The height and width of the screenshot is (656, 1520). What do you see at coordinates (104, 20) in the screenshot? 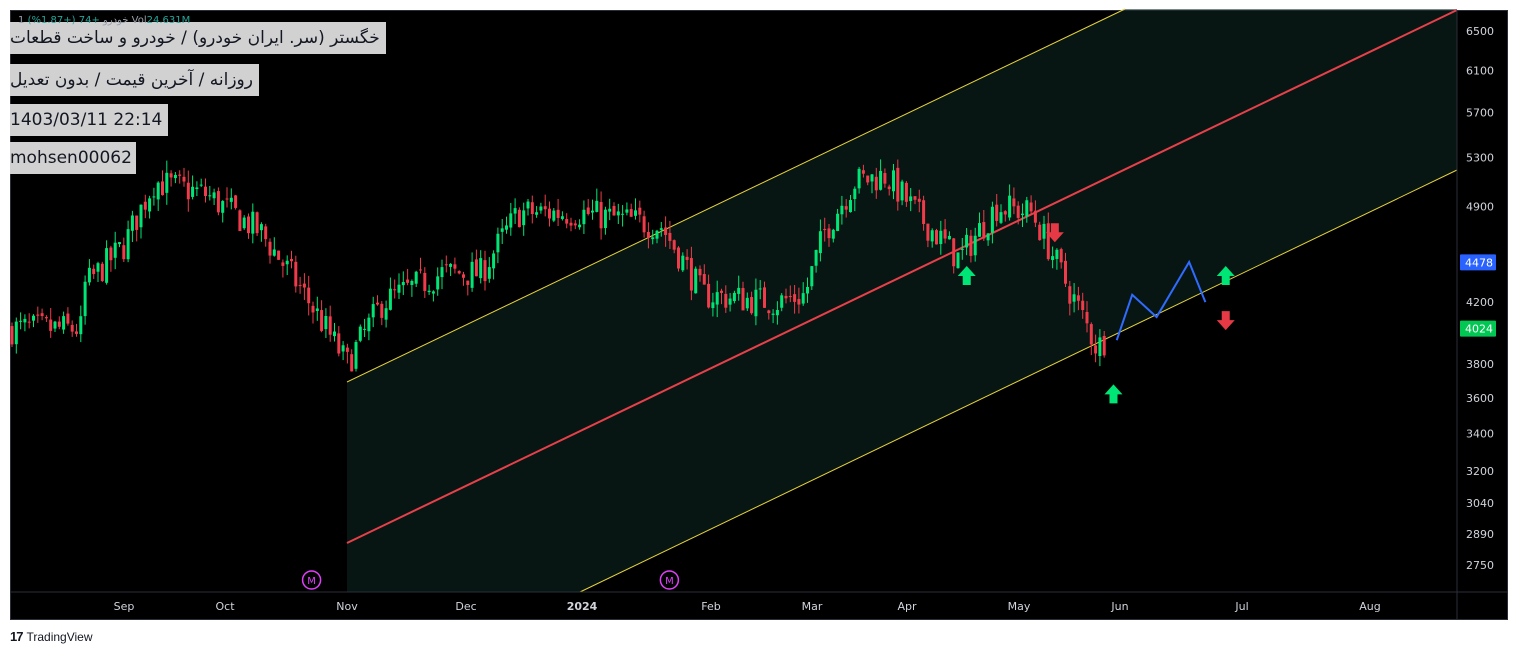
I see `legend-line: 1 خودرو +74 (+1.87%) Vol24.631M` at bounding box center [104, 20].